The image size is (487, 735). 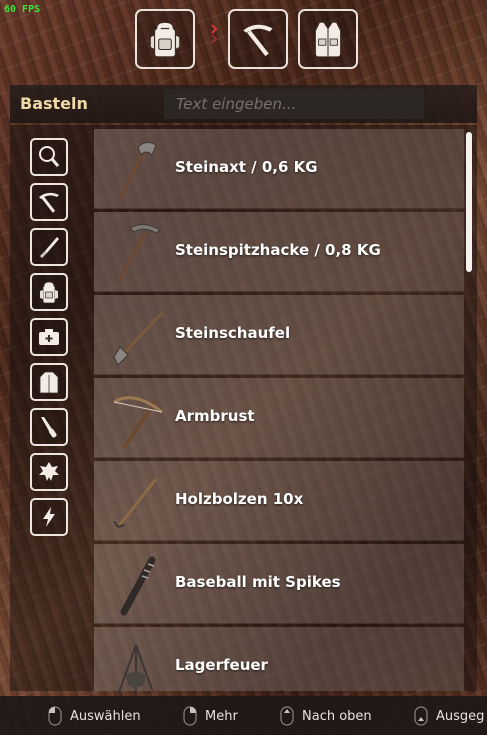 I want to click on category-repair, so click(x=49, y=427).